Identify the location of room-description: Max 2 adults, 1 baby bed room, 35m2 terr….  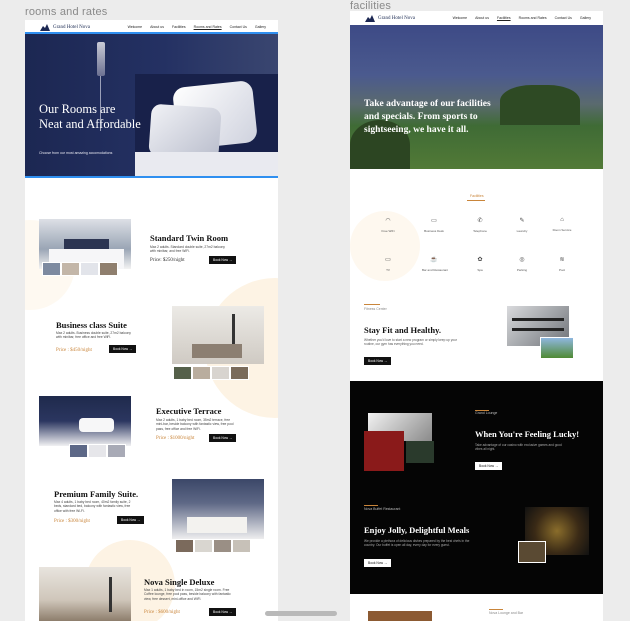
(195, 424).